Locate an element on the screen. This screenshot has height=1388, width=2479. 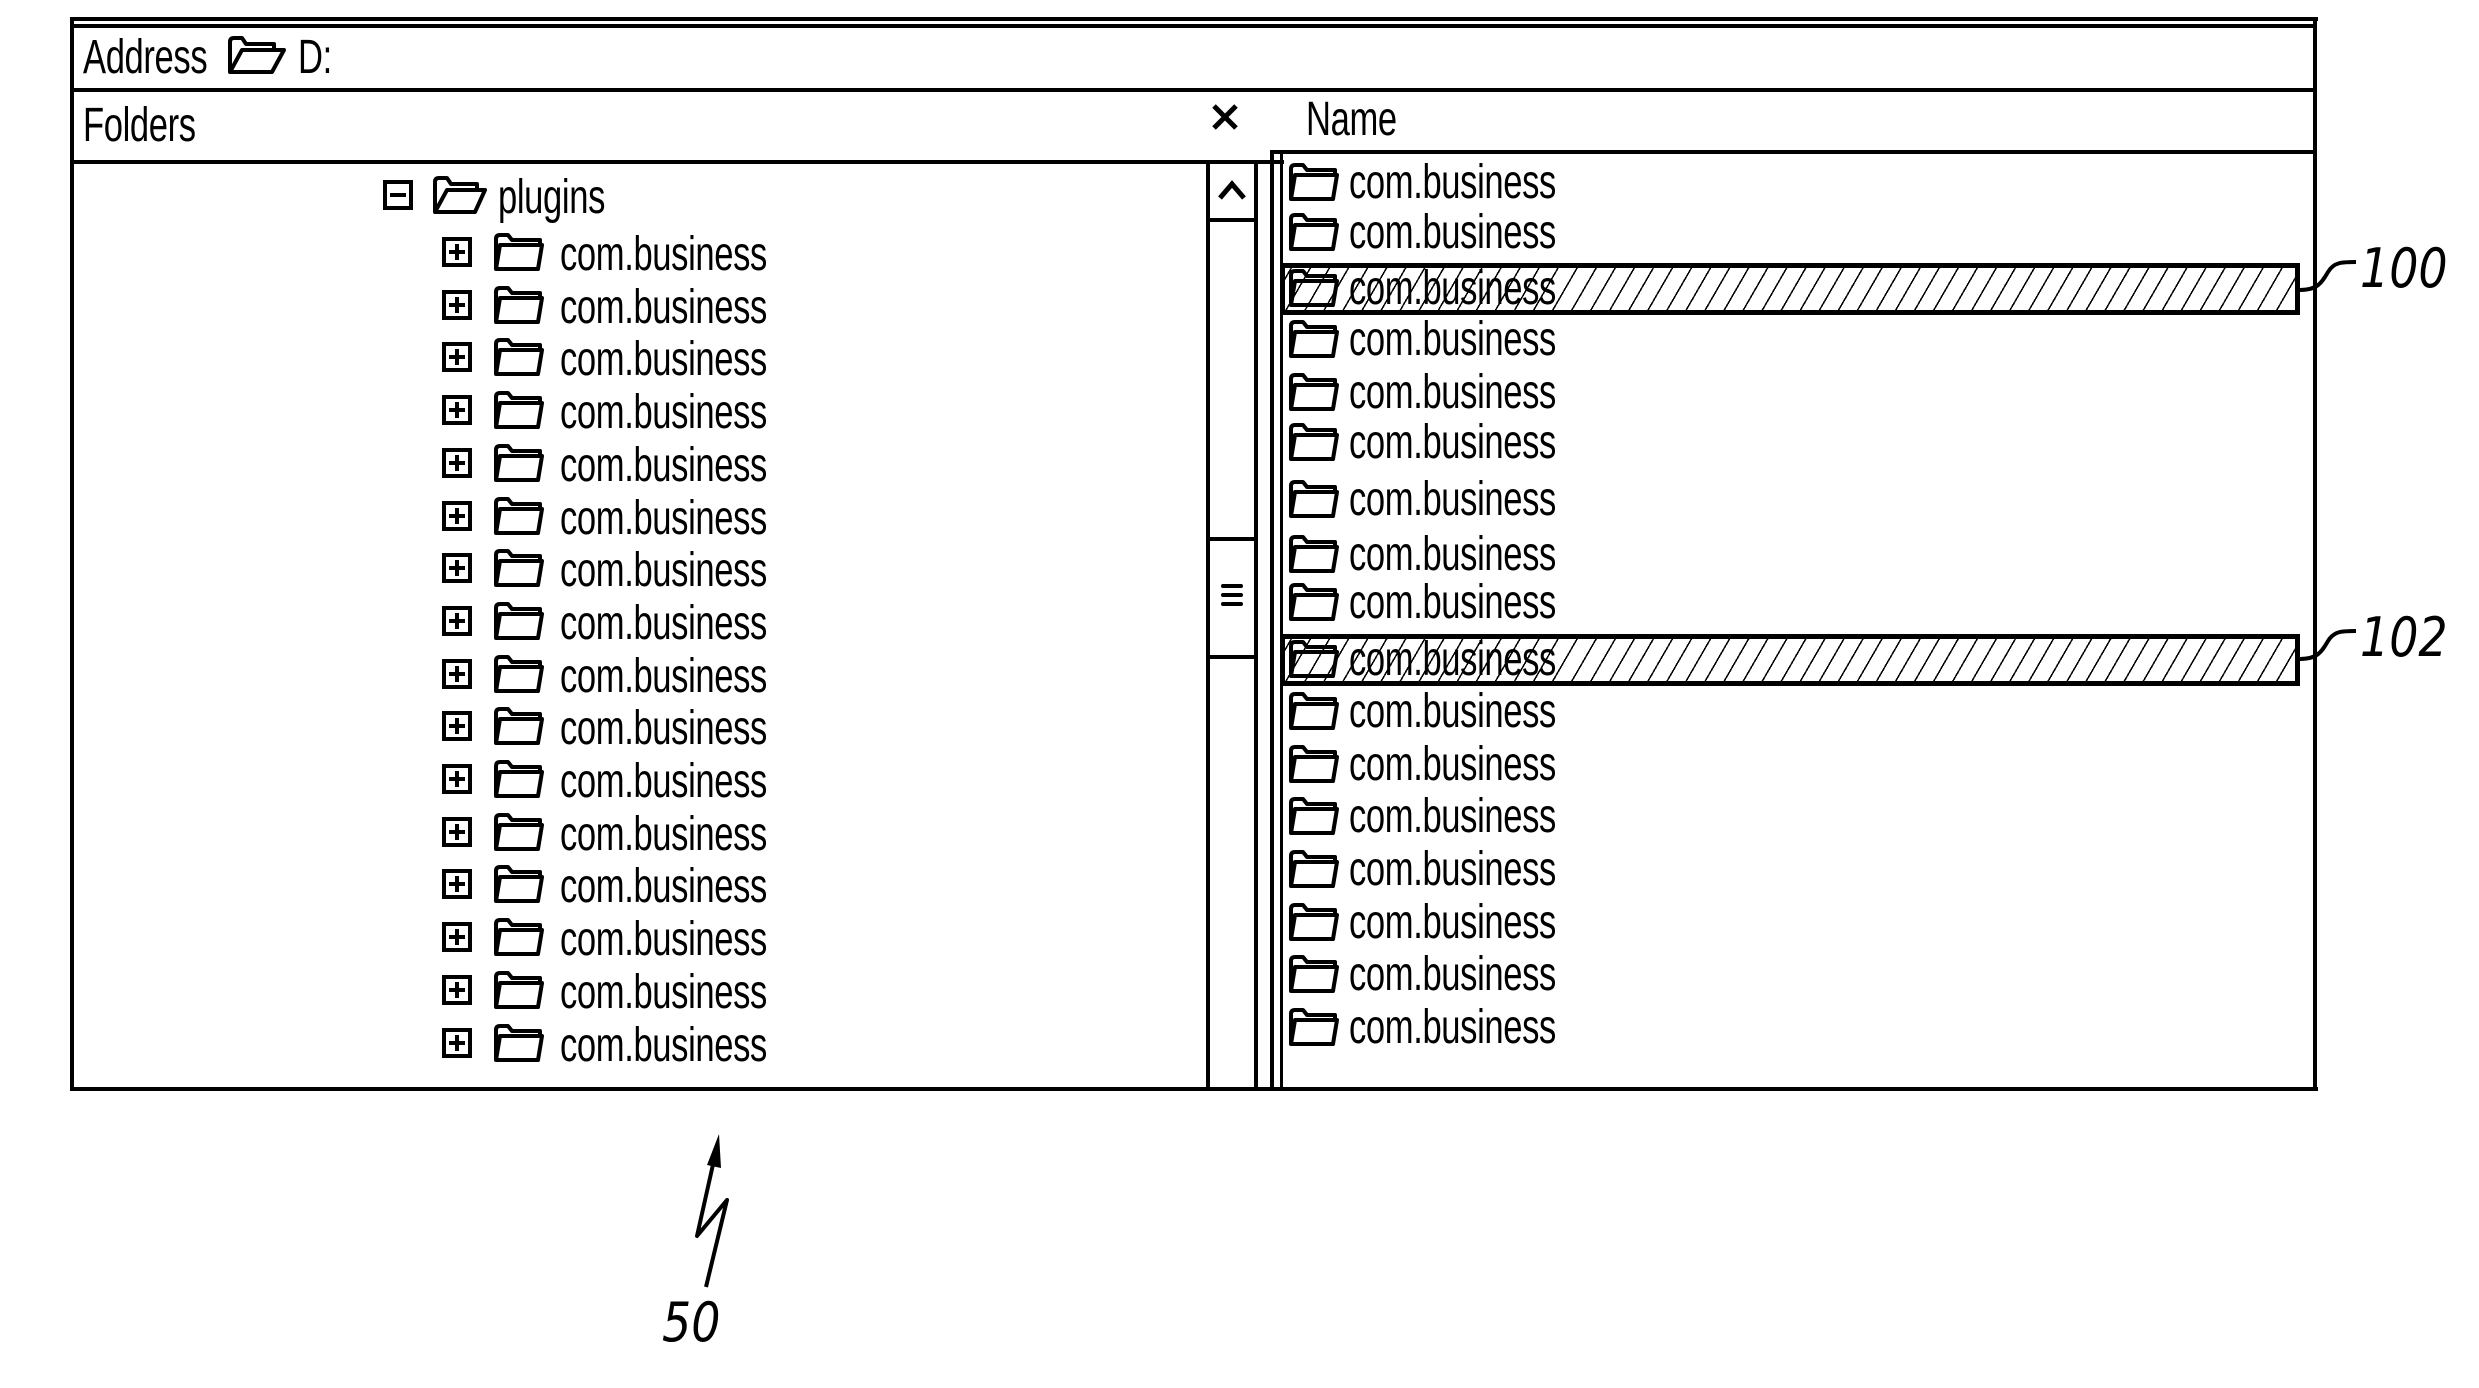
figure-reference-label: 50 is located at coordinates (691, 1322).